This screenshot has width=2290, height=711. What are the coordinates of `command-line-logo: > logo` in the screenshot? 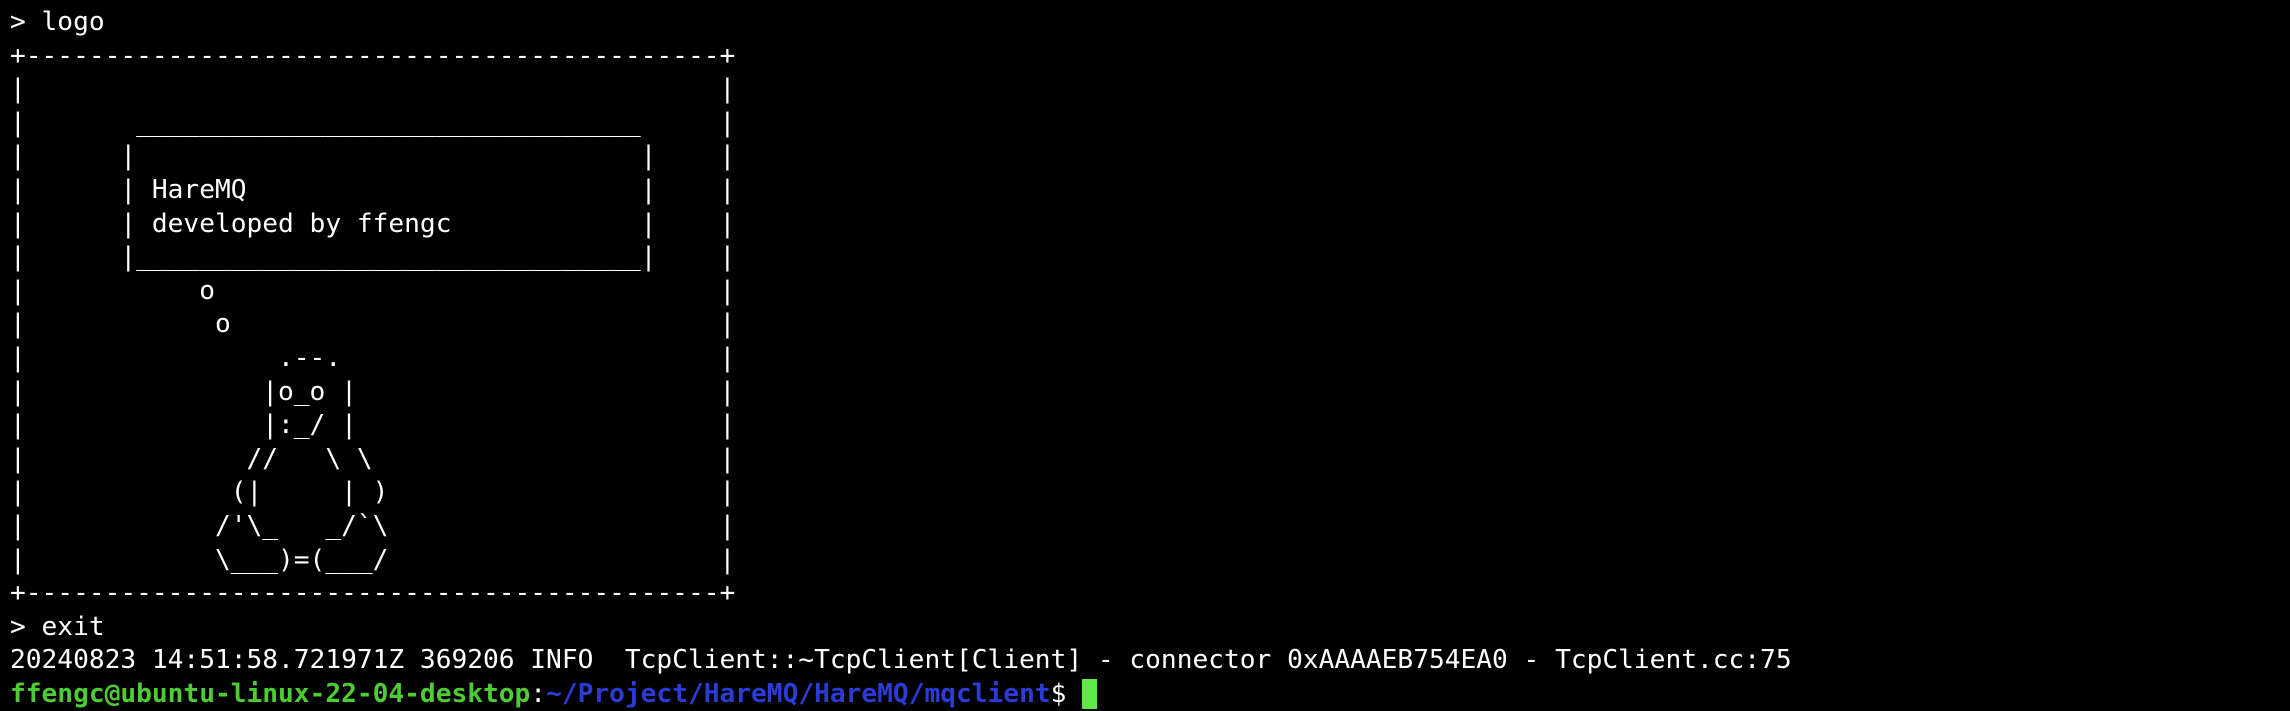 It's located at (57, 22).